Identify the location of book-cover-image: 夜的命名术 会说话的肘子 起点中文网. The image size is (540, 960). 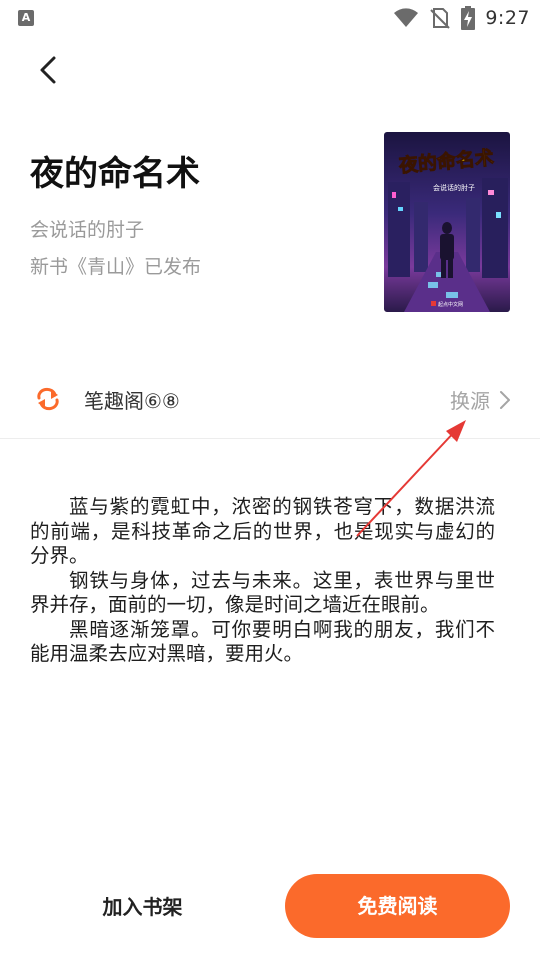
(447, 222).